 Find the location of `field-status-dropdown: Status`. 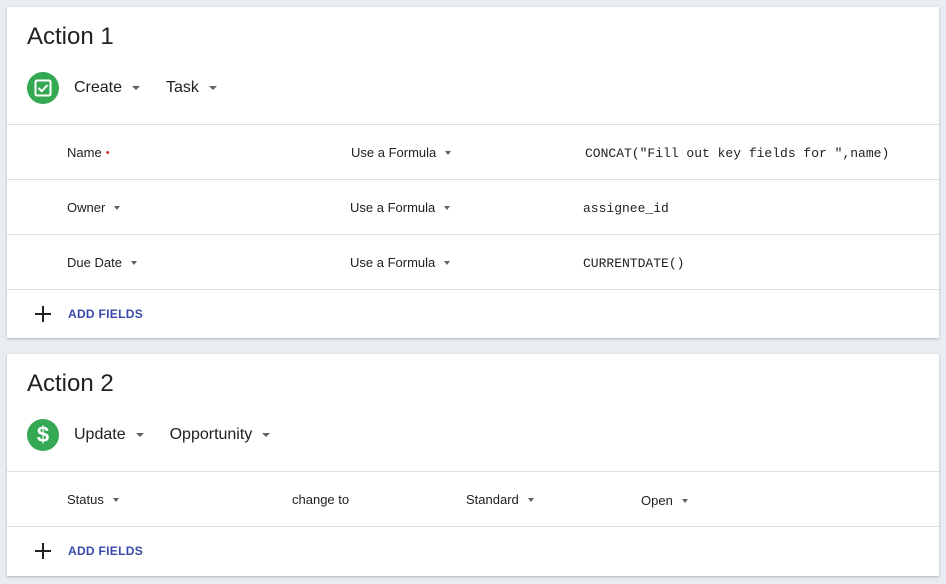

field-status-dropdown: Status is located at coordinates (93, 499).